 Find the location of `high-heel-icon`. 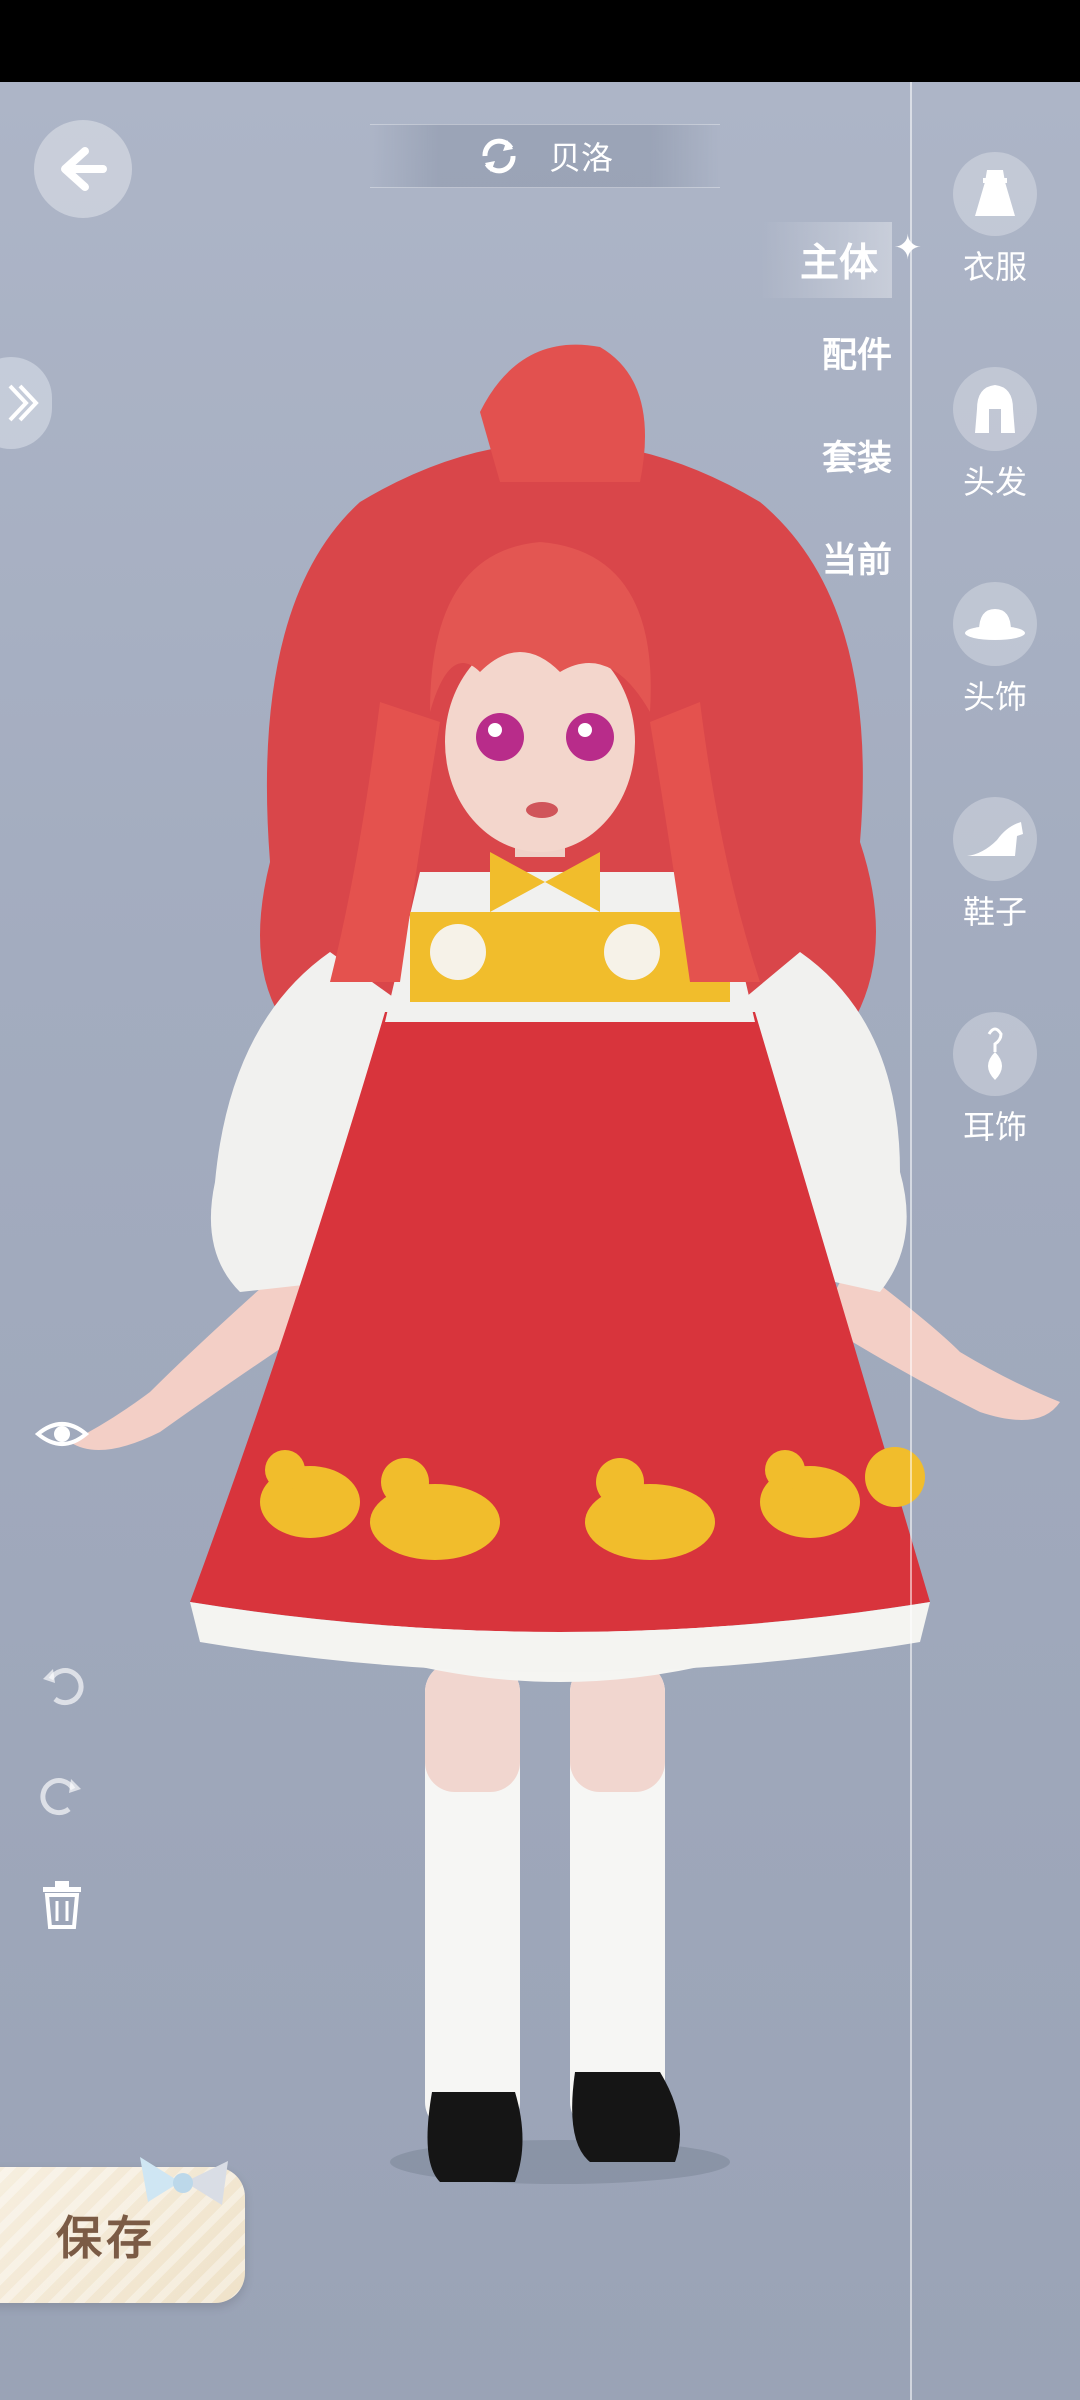

high-heel-icon is located at coordinates (995, 839).